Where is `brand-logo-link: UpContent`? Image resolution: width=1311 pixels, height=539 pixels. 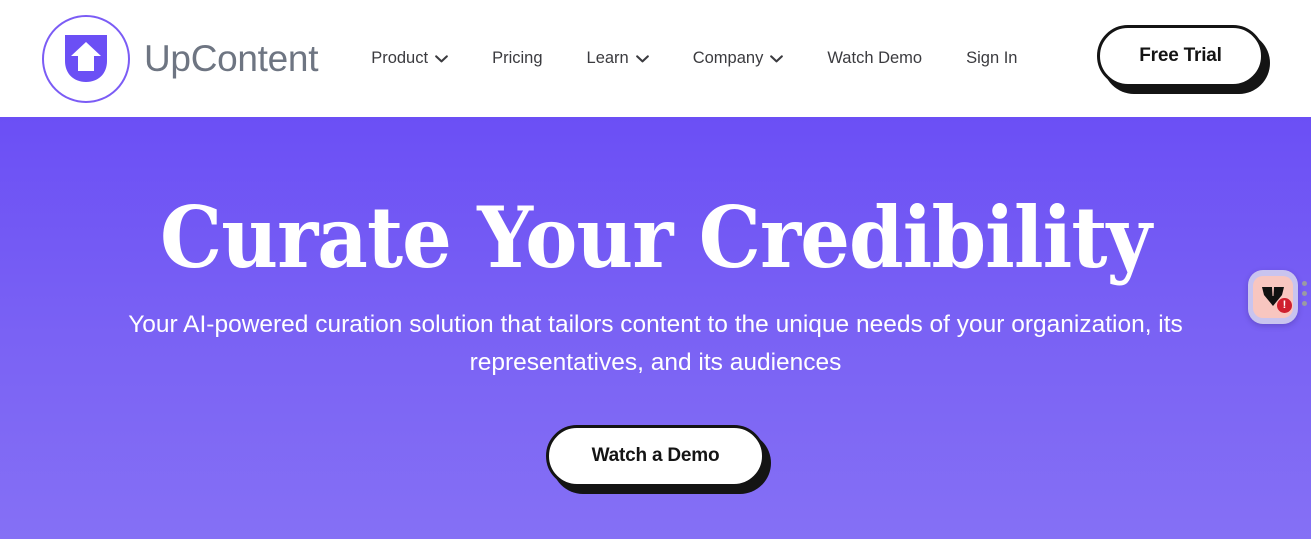 brand-logo-link: UpContent is located at coordinates (180, 58).